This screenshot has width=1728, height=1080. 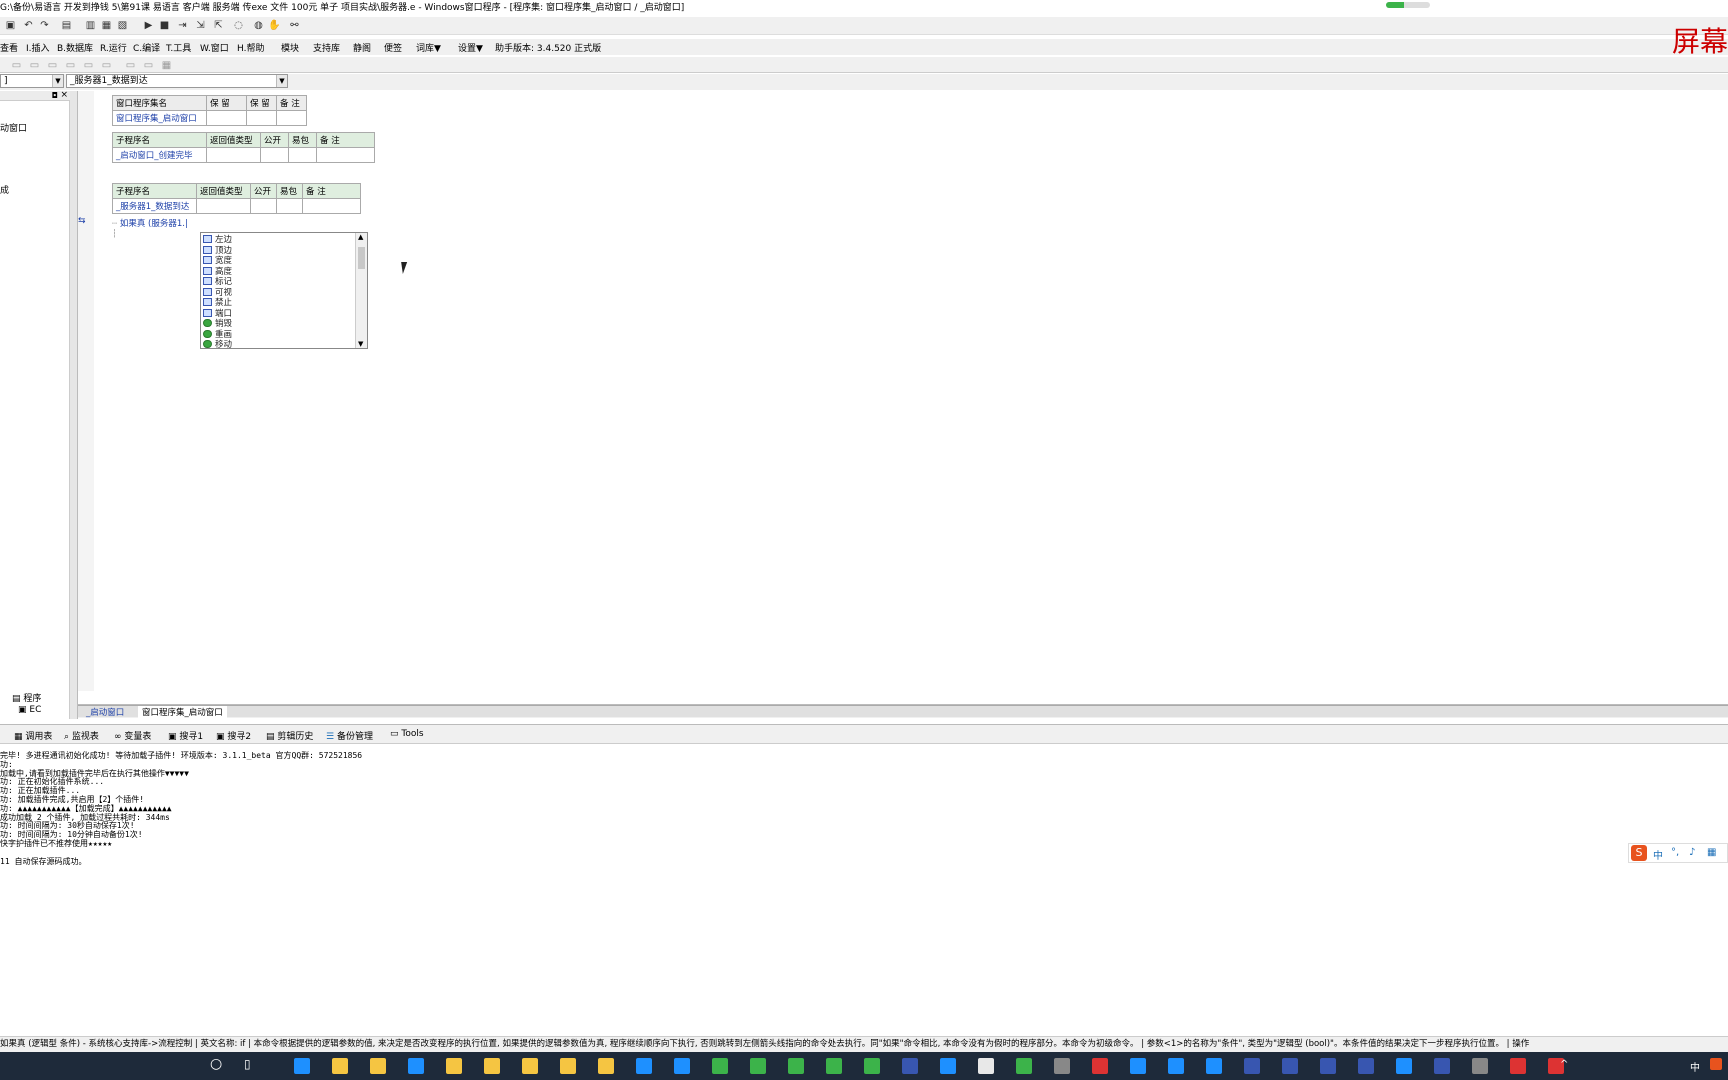 I want to click on tab-ec: ▣ EC, so click(x=29, y=710).